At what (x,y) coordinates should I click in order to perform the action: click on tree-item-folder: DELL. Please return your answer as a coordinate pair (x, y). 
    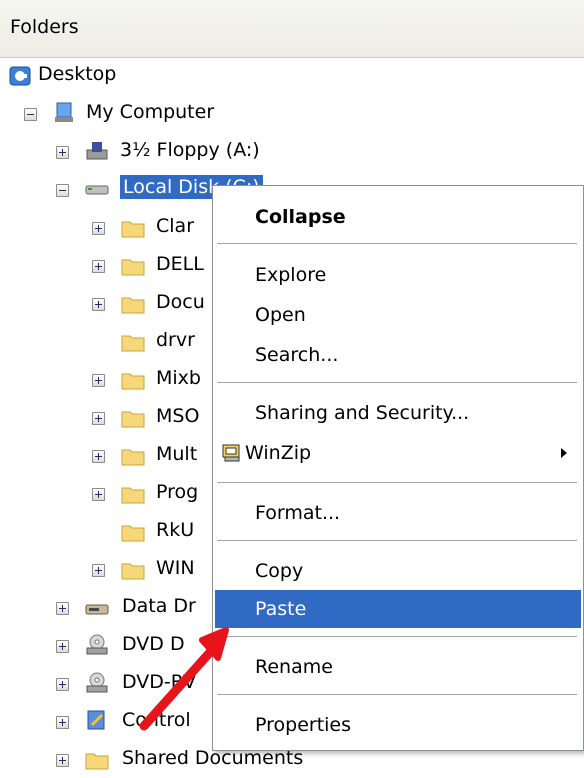
    Looking at the image, I should click on (110, 266).